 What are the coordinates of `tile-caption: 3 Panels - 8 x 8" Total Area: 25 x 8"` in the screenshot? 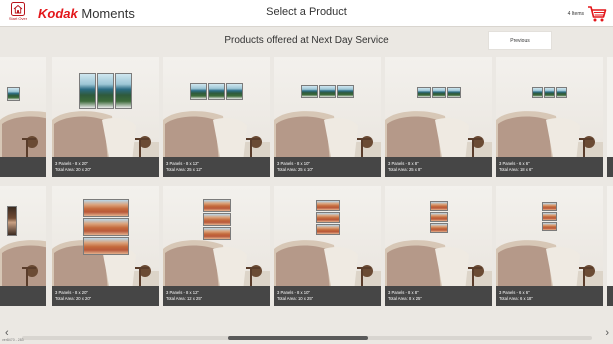 It's located at (438, 167).